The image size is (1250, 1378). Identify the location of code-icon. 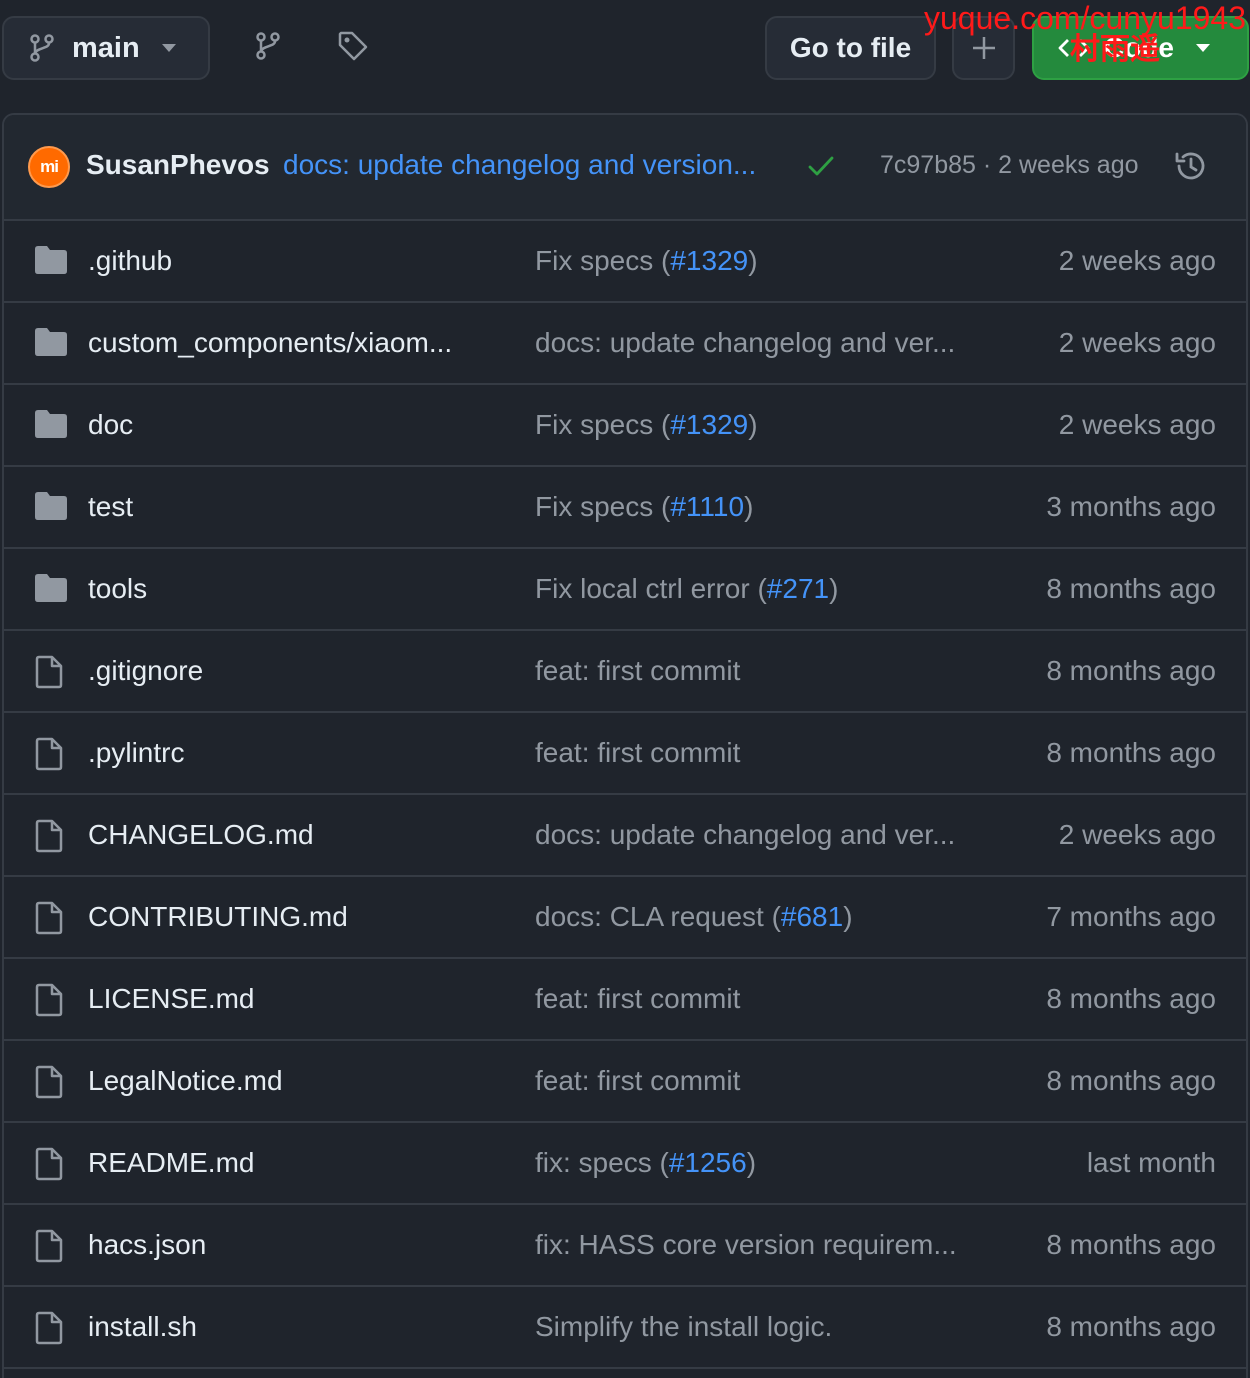
(1074, 48).